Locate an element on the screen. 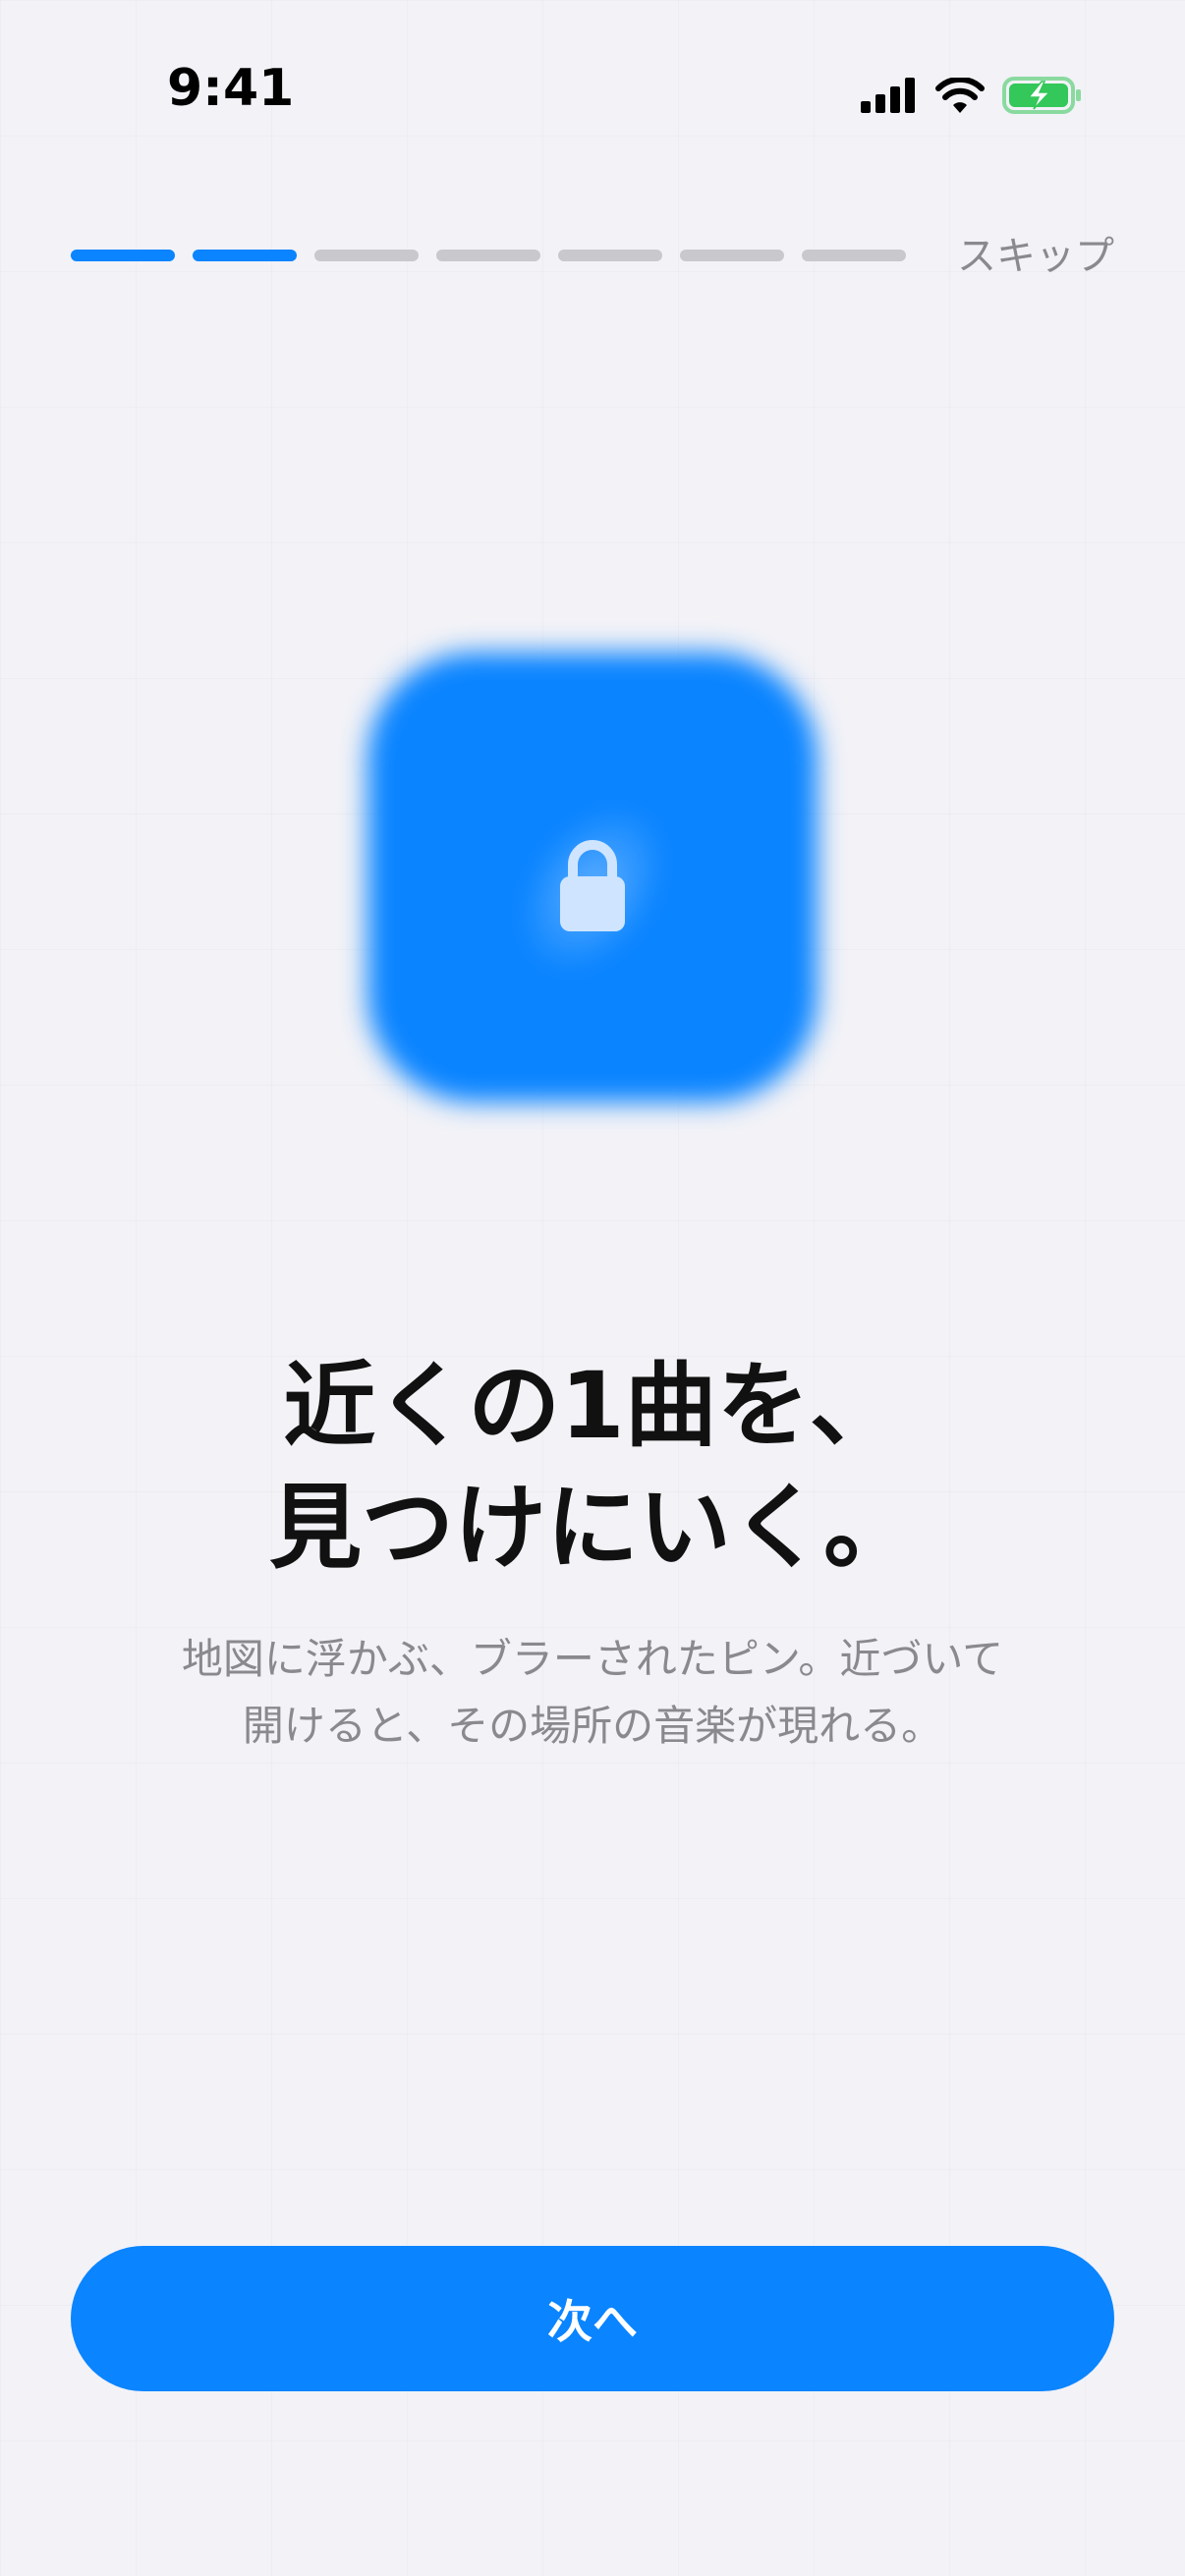  status-icons is located at coordinates (972, 95).